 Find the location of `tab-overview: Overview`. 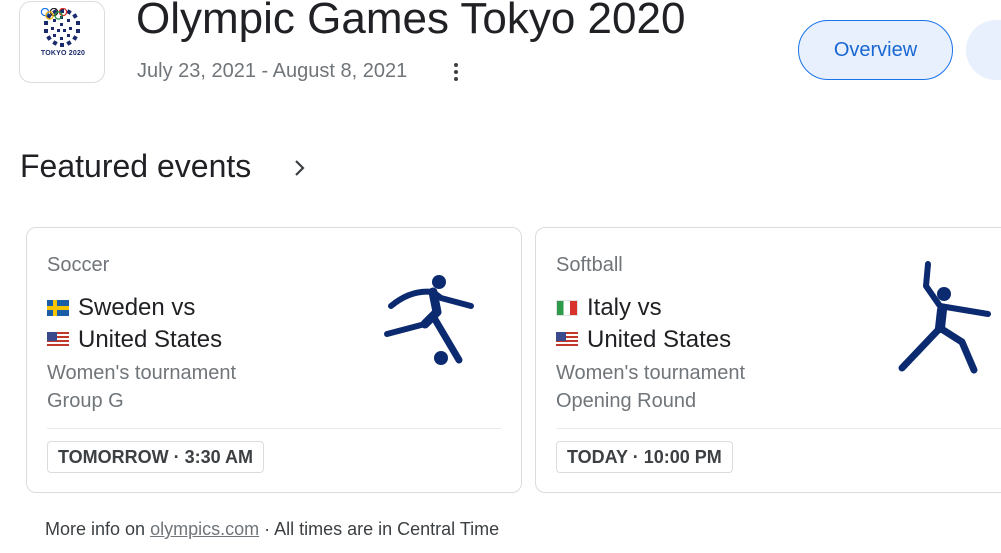

tab-overview: Overview is located at coordinates (875, 50).